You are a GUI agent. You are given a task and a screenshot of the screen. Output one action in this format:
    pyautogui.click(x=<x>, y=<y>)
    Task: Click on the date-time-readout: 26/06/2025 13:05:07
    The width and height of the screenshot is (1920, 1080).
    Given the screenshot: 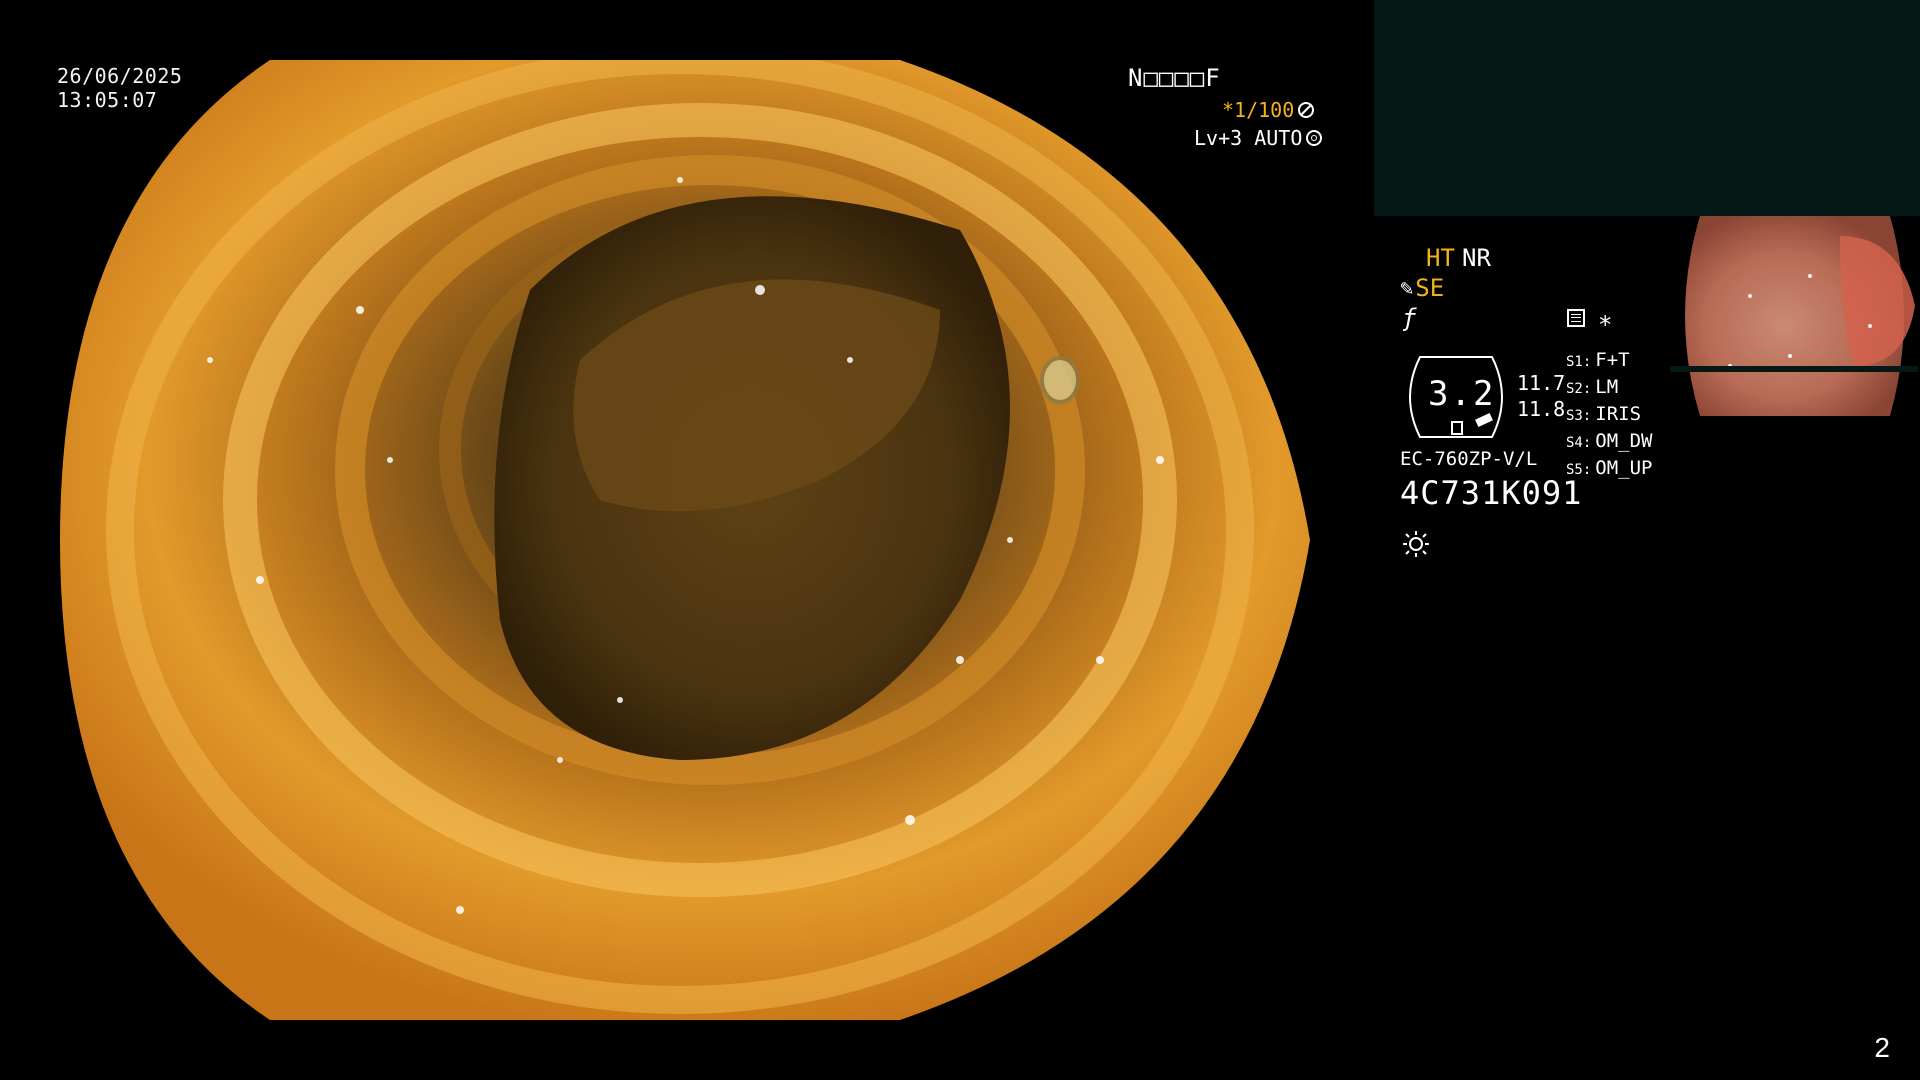 What is the action you would take?
    pyautogui.click(x=119, y=88)
    